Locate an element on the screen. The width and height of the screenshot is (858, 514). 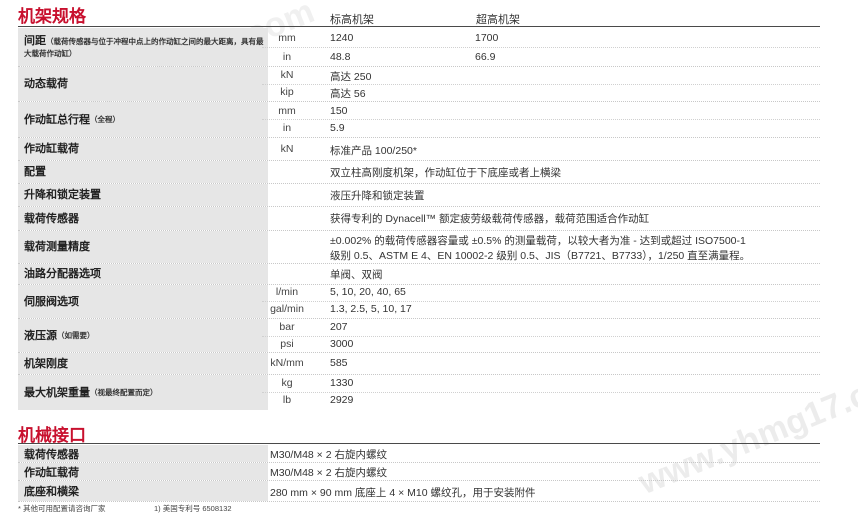
row-label-note: （全程） is located at coordinates (105, 119).